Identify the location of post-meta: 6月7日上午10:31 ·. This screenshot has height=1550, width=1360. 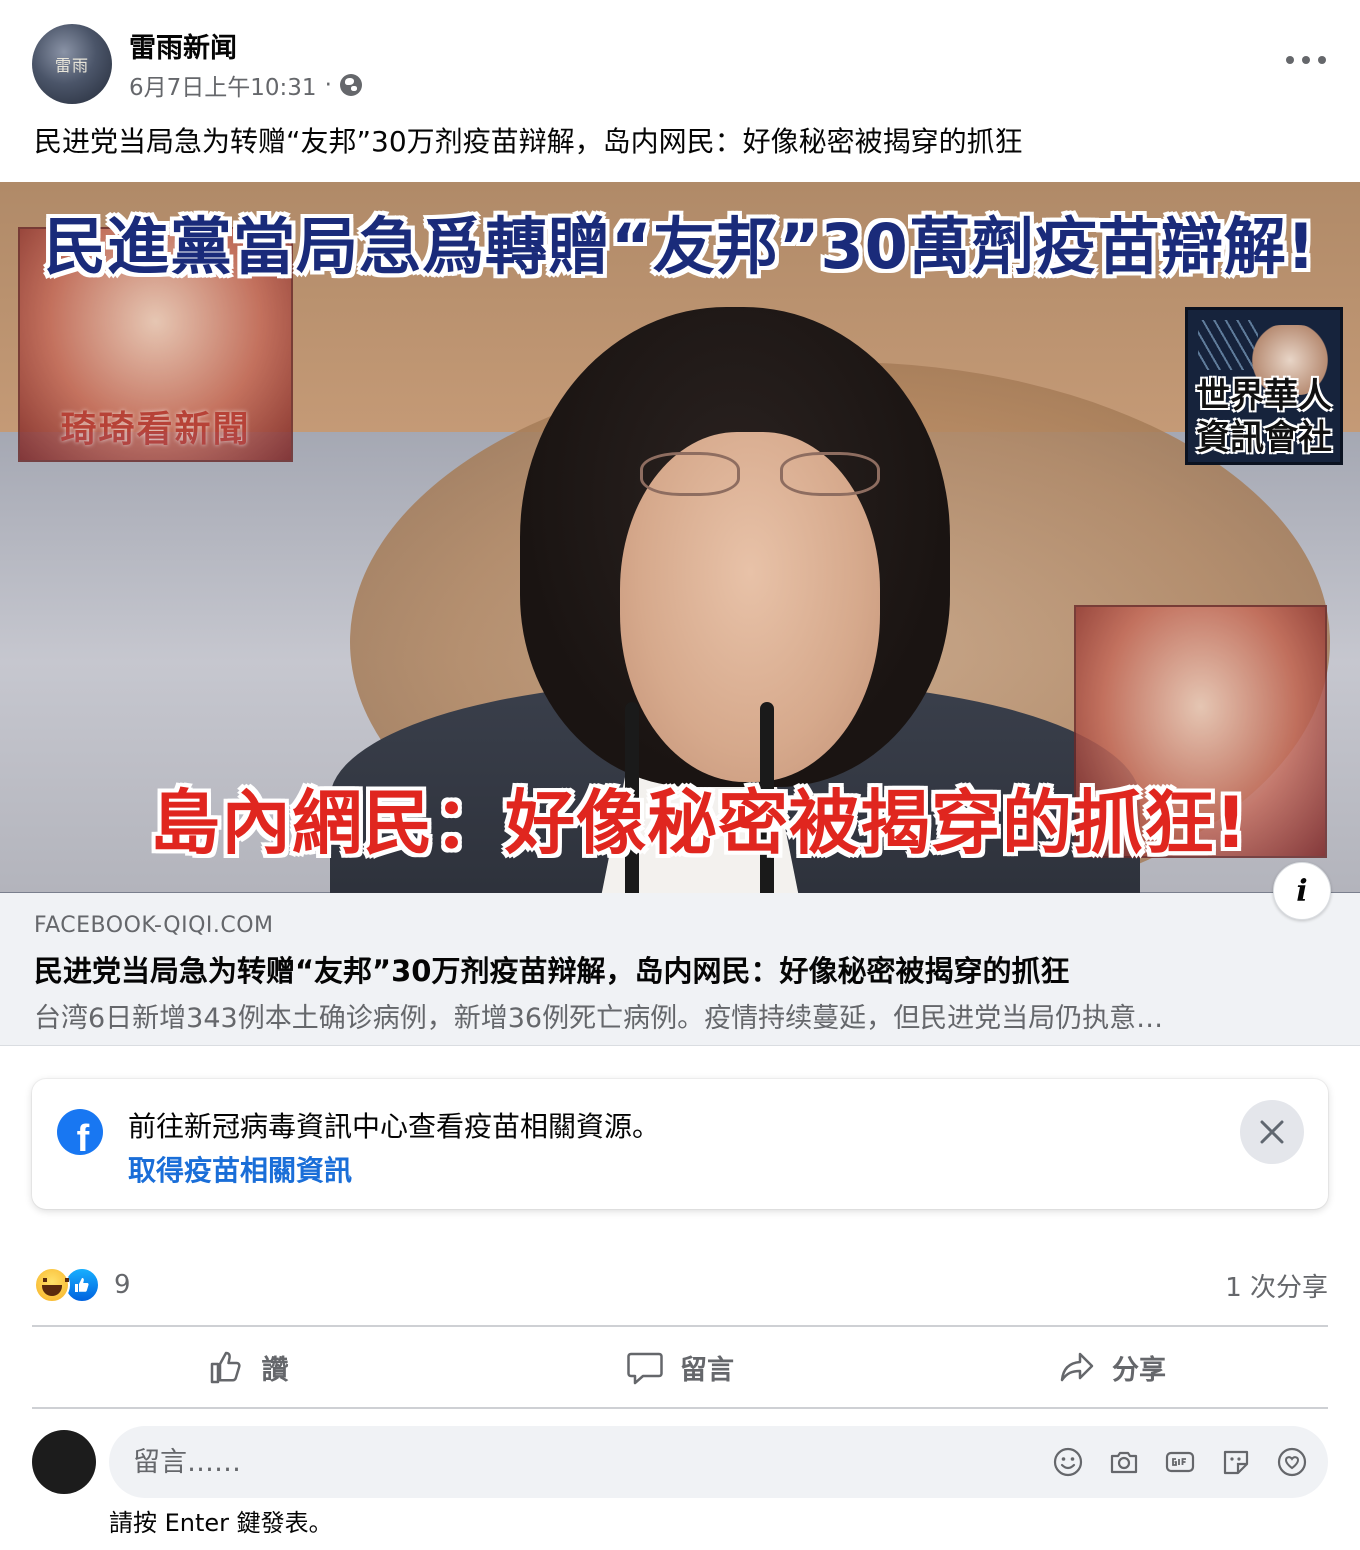
(245, 85).